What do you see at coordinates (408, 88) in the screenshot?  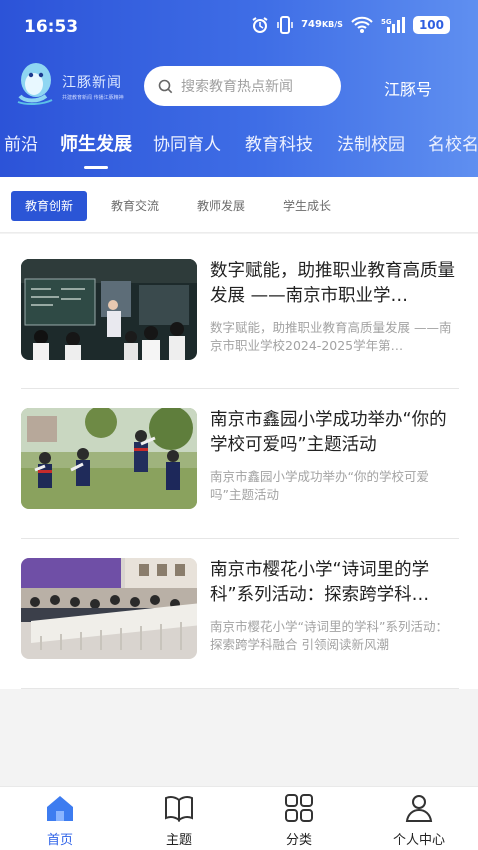 I see `channel-button: 江豚号` at bounding box center [408, 88].